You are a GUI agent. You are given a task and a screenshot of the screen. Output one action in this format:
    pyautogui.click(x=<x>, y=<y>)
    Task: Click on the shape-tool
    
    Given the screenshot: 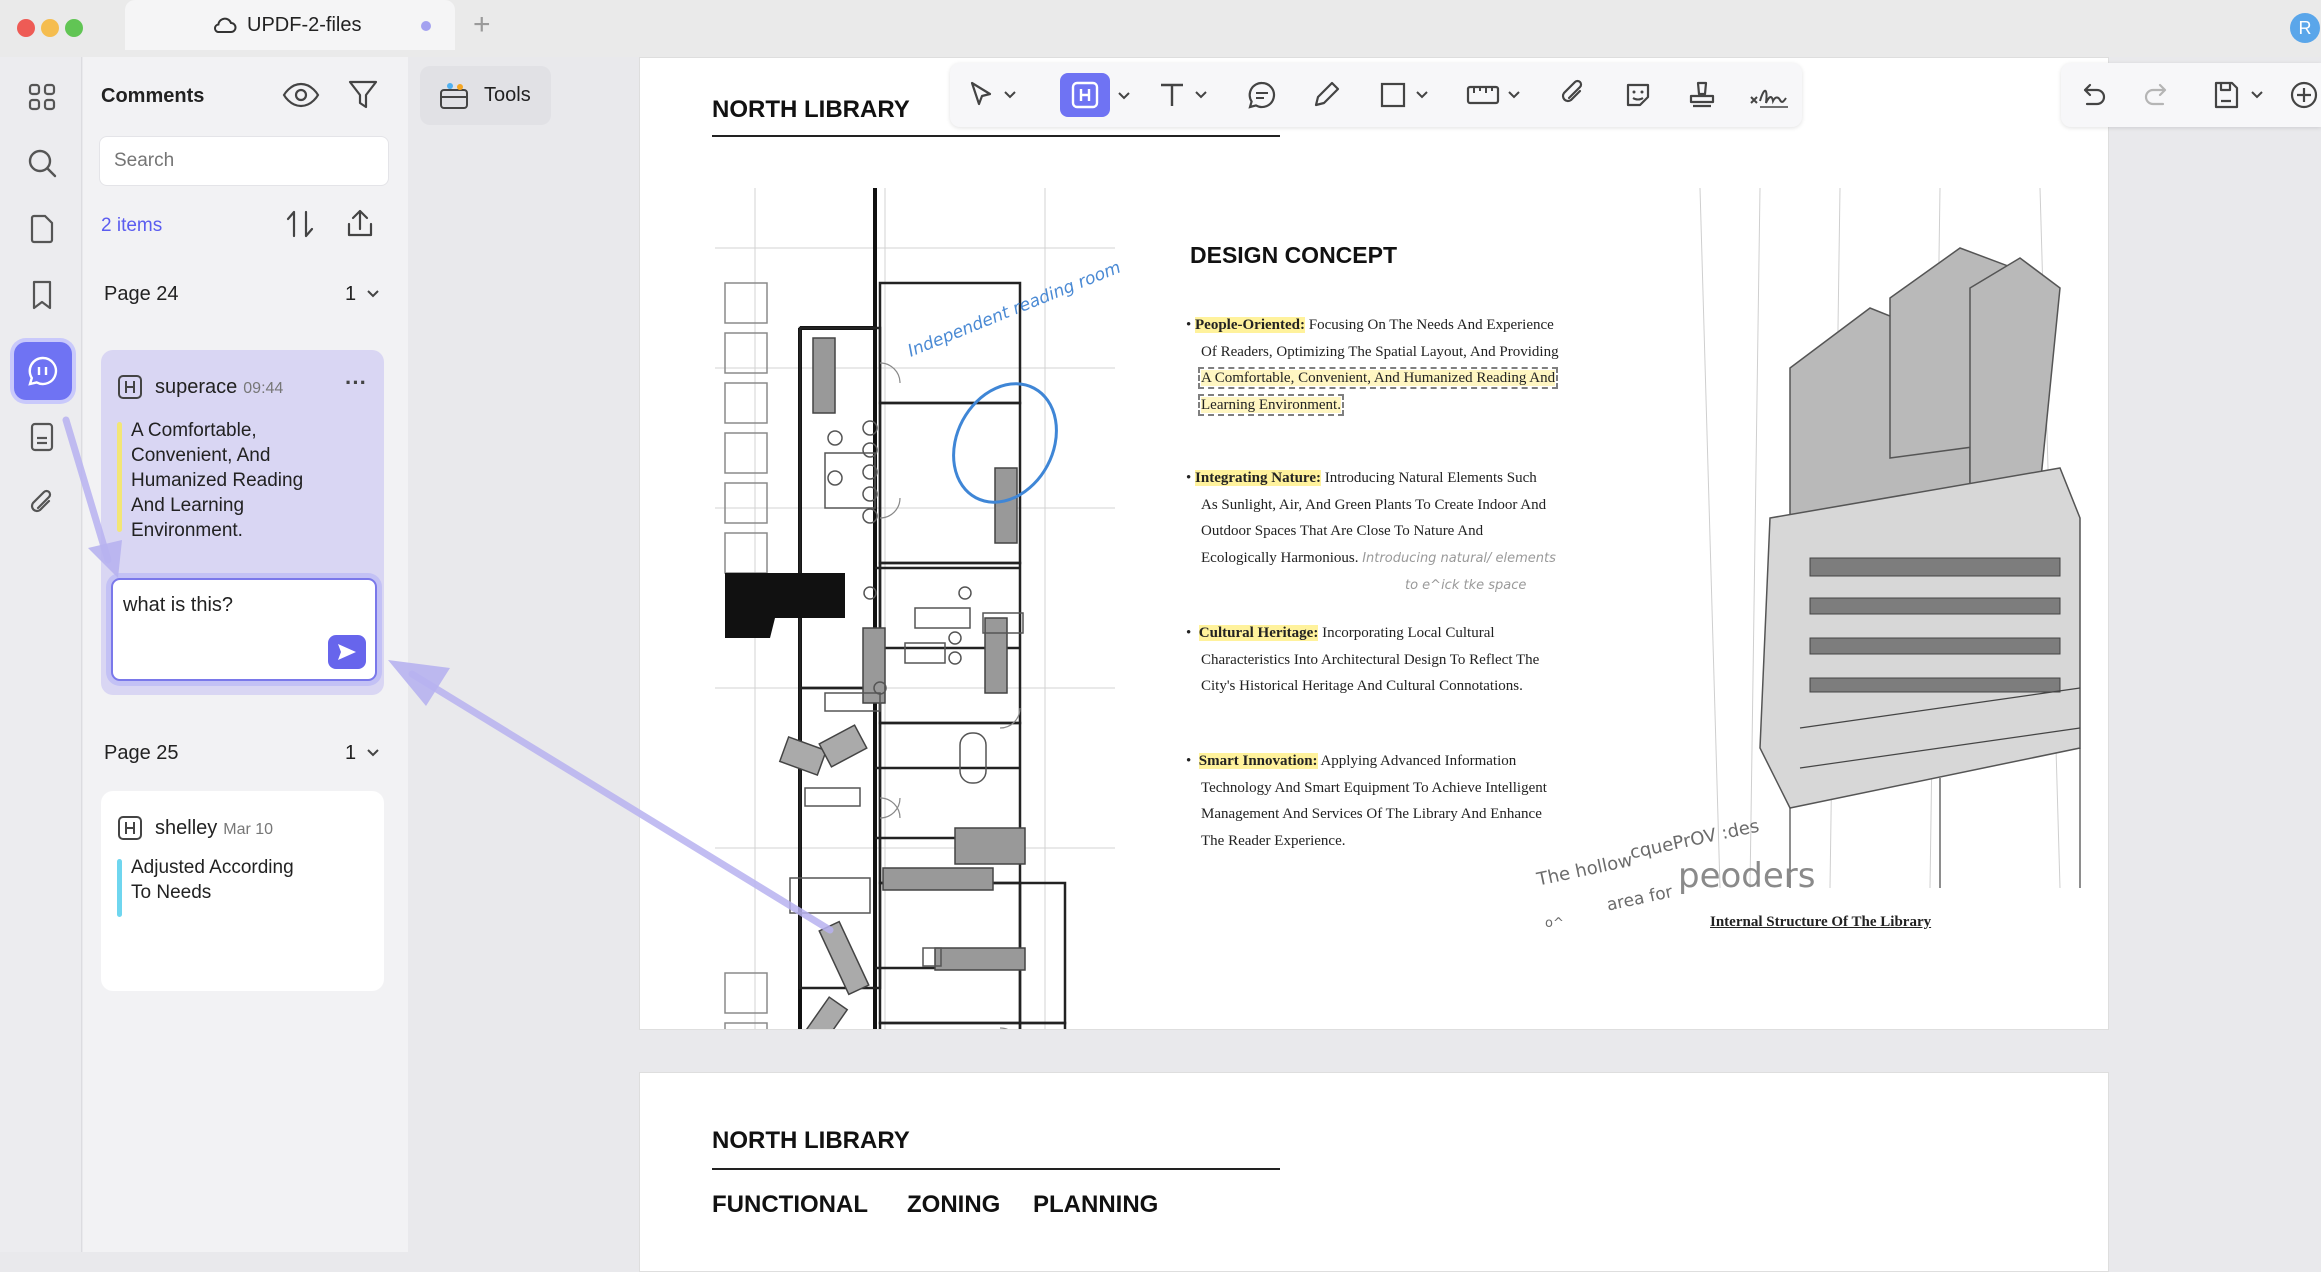 What is the action you would take?
    pyautogui.click(x=1403, y=95)
    